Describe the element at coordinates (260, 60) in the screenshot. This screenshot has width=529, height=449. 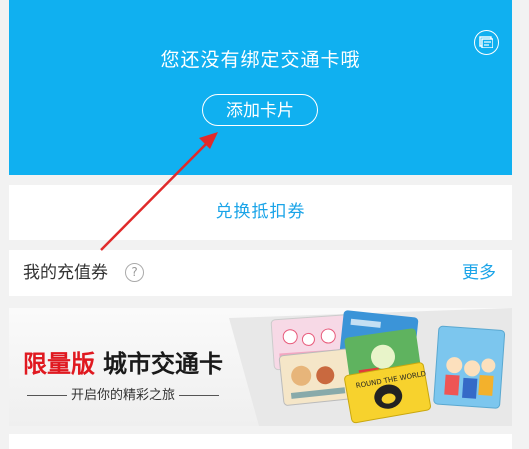
I see `no-card-message: 您还没有绑定交通卡哦` at that location.